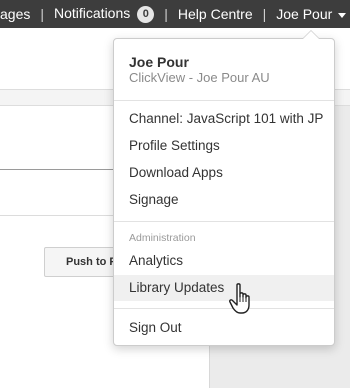  I want to click on dropdown-user-name: Joe Pour, so click(159, 62).